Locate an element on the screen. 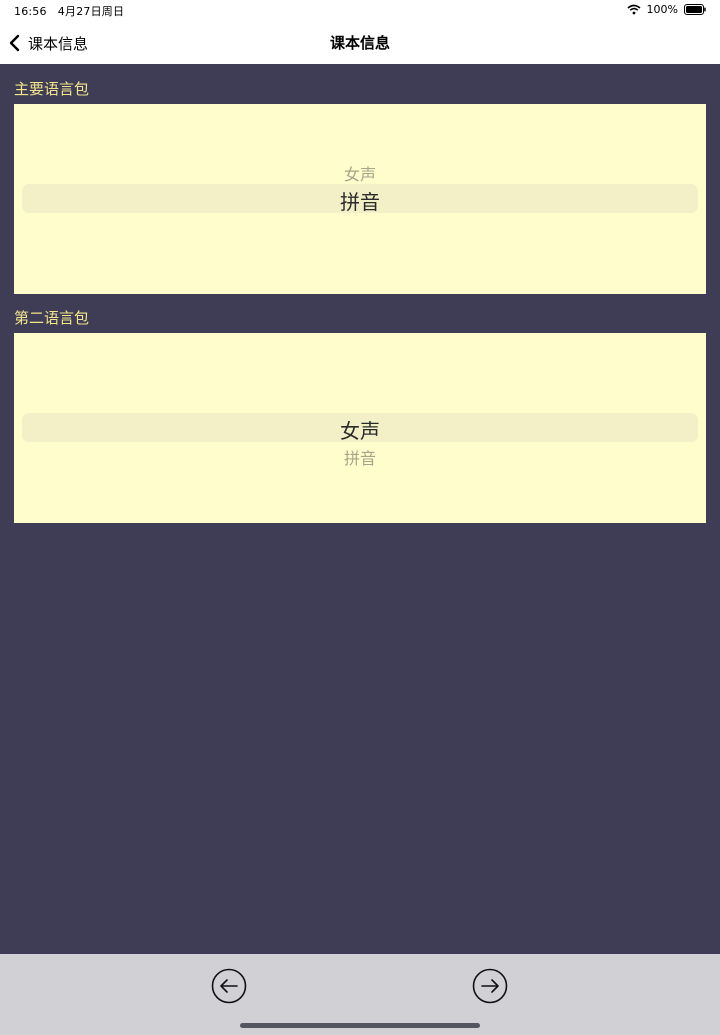 This screenshot has height=1035, width=720. battery-percent: 100% is located at coordinates (662, 9).